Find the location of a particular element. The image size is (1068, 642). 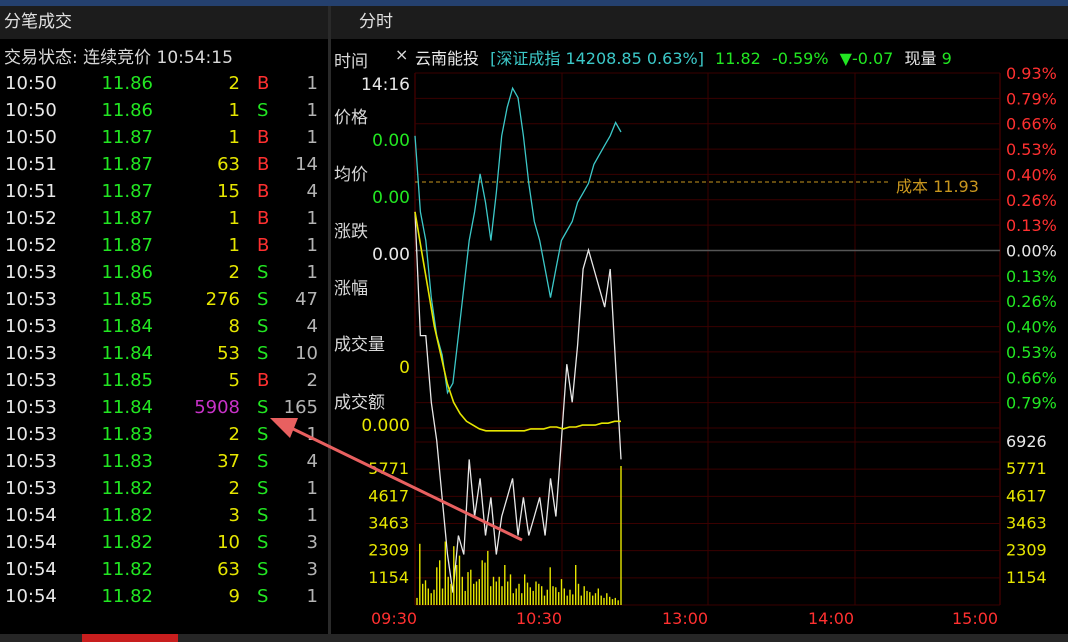

pct-tick-label: 0.40% is located at coordinates (1031, 327).